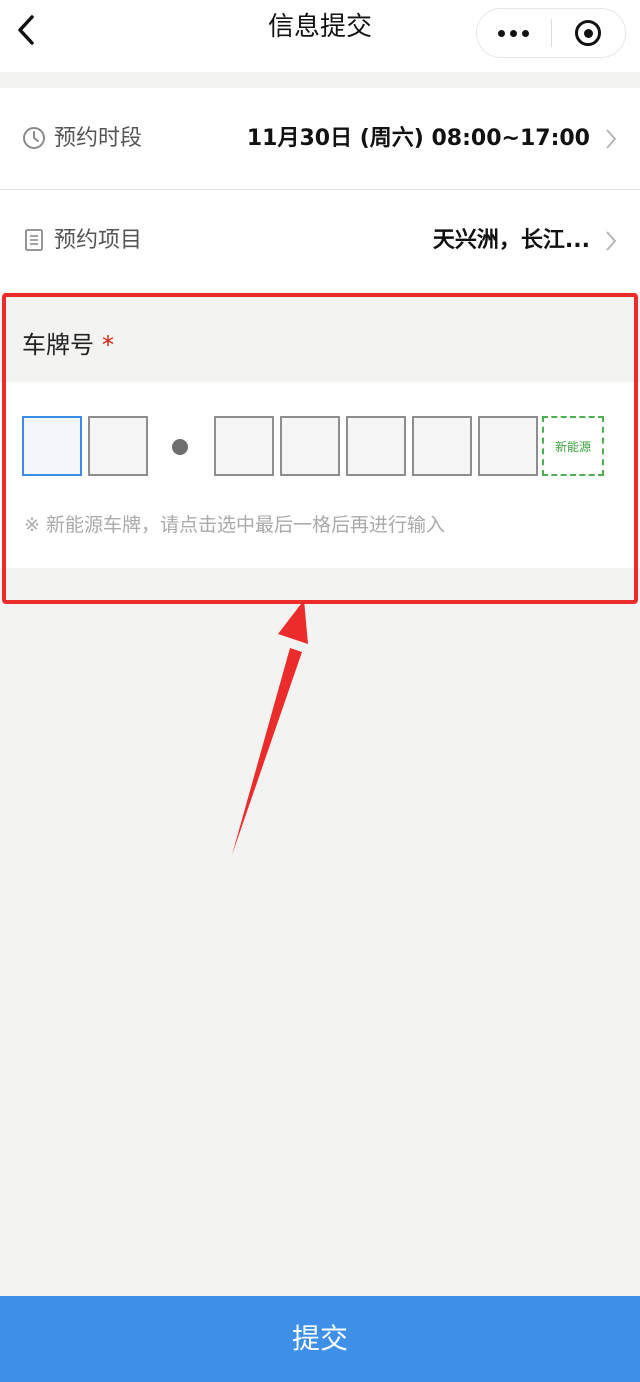 This screenshot has height=1382, width=640. I want to click on mini-program-capsule, so click(551, 33).